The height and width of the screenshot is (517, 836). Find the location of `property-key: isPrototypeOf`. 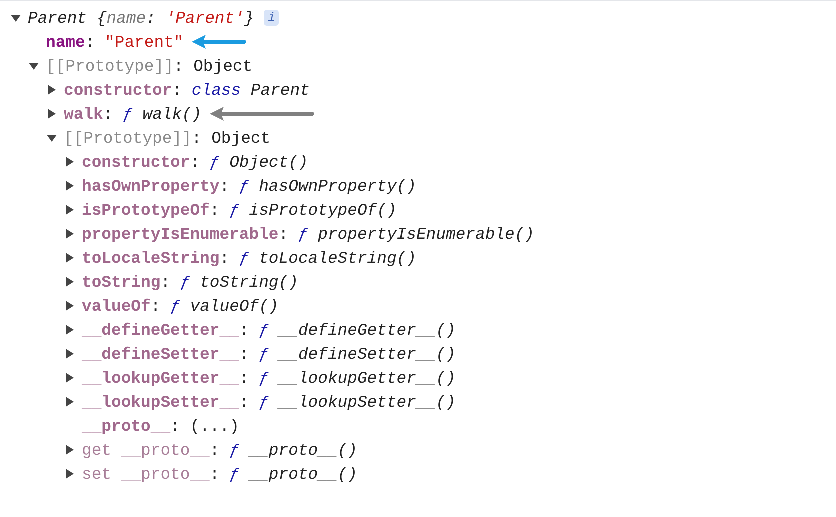

property-key: isPrototypeOf is located at coordinates (146, 210).